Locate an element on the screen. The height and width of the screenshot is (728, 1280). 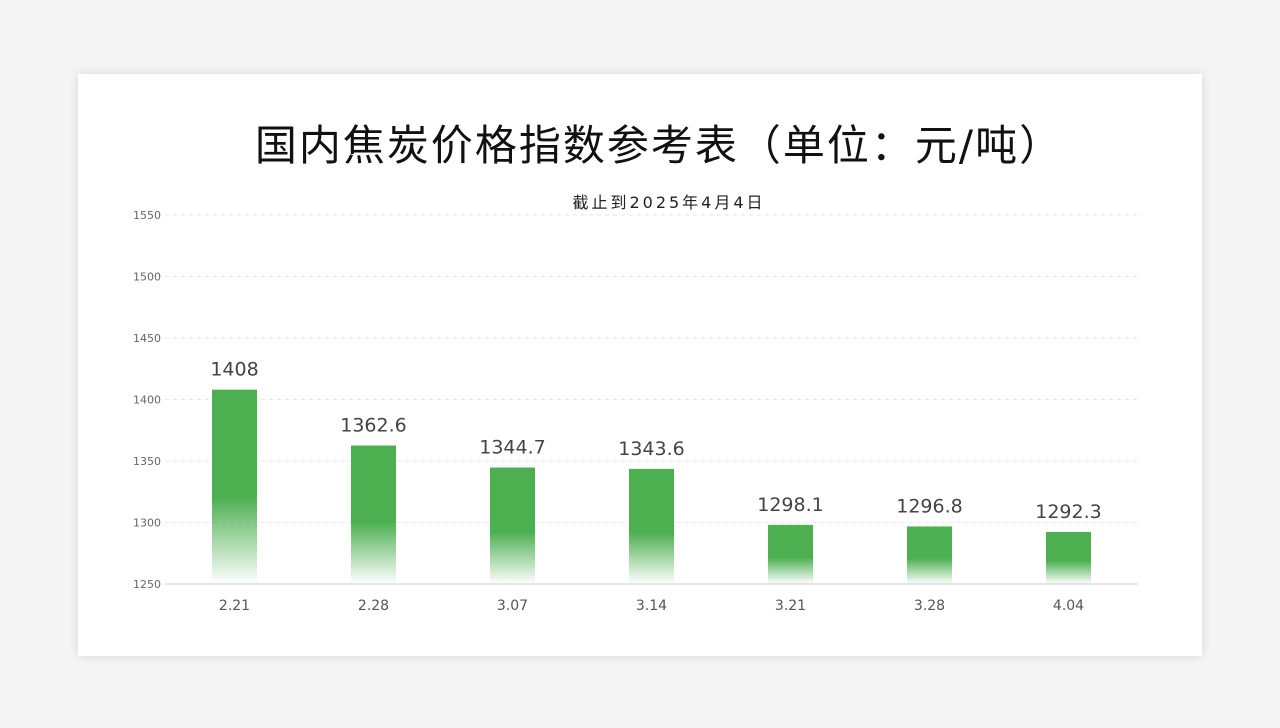
data-label: 1298.1 is located at coordinates (790, 505).